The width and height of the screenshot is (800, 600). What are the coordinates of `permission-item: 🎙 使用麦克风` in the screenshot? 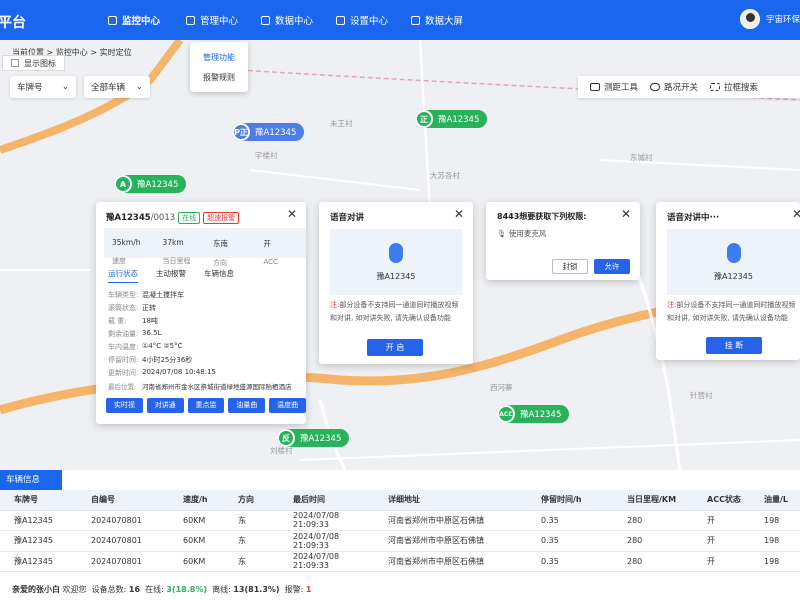 It's located at (522, 233).